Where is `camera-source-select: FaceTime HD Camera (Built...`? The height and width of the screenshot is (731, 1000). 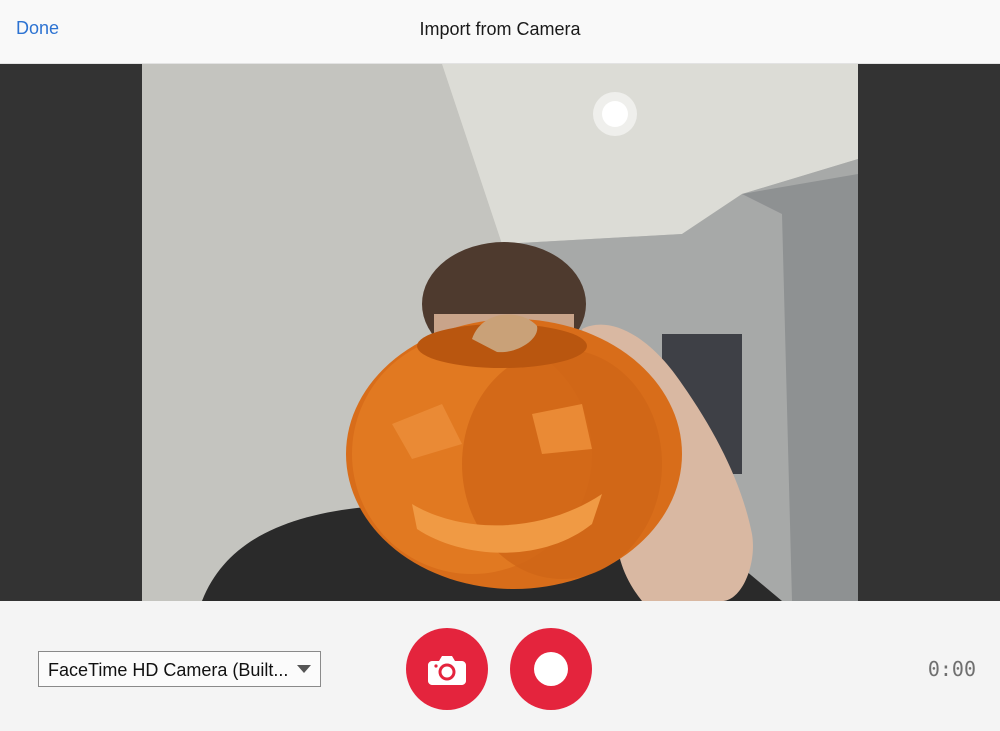
camera-source-select: FaceTime HD Camera (Built... is located at coordinates (179, 669).